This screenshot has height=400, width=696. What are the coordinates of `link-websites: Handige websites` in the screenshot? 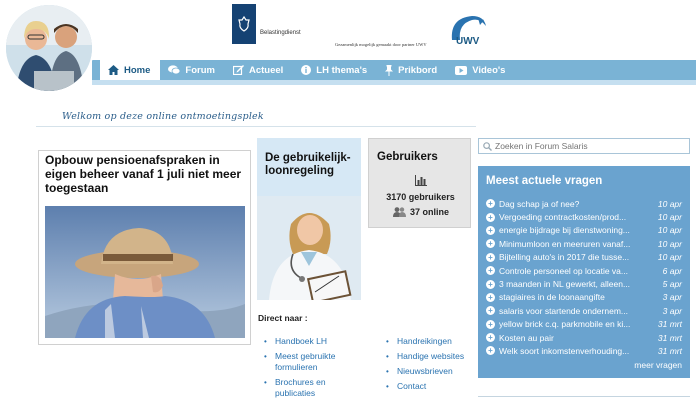 It's located at (436, 356).